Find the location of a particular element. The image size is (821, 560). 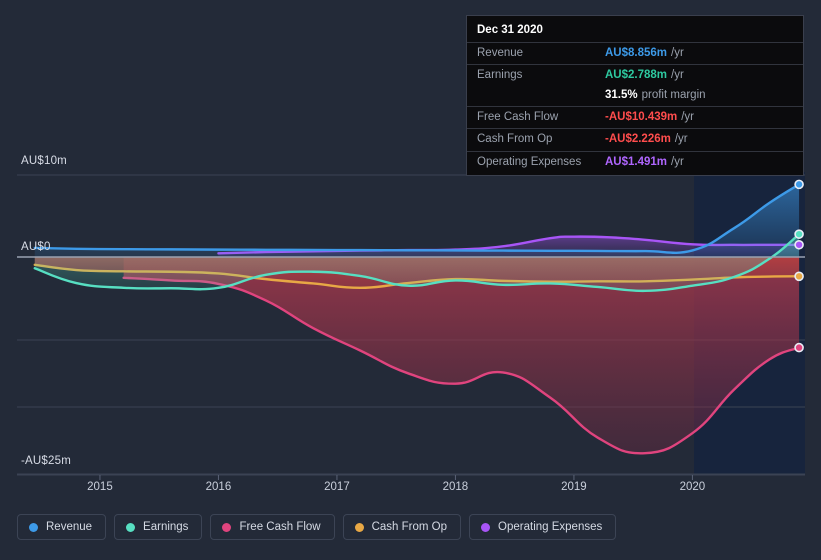

tooltip-row-label: Earnings is located at coordinates (500, 75).